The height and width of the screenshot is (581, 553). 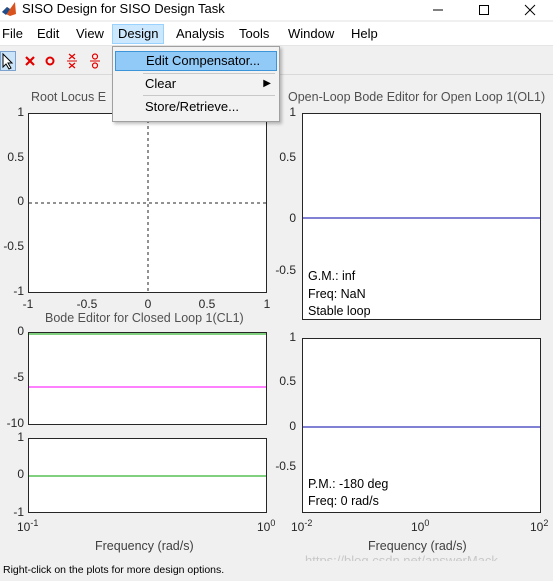 I want to click on window-title: SISO Design for SISO Design Task, so click(x=123, y=8).